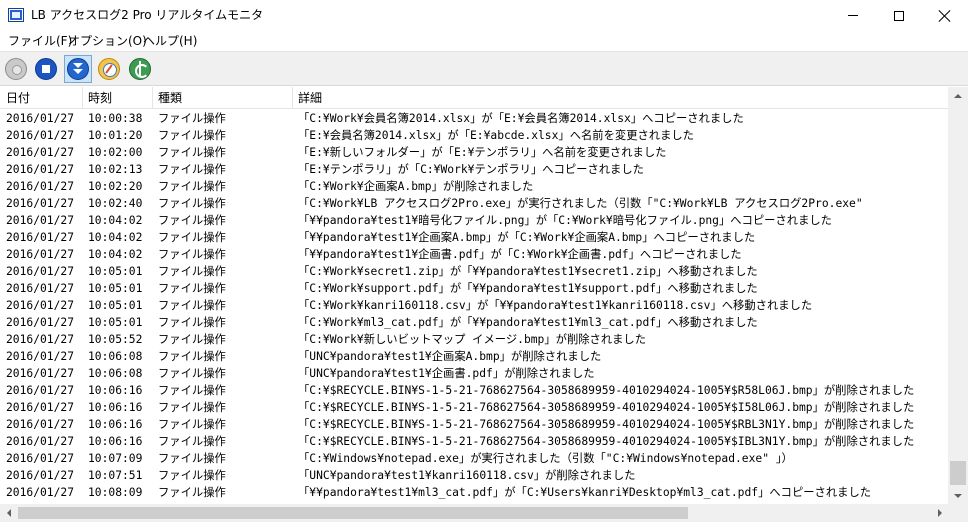 This screenshot has width=968, height=522. I want to click on scroll-left-button, so click(8, 513).